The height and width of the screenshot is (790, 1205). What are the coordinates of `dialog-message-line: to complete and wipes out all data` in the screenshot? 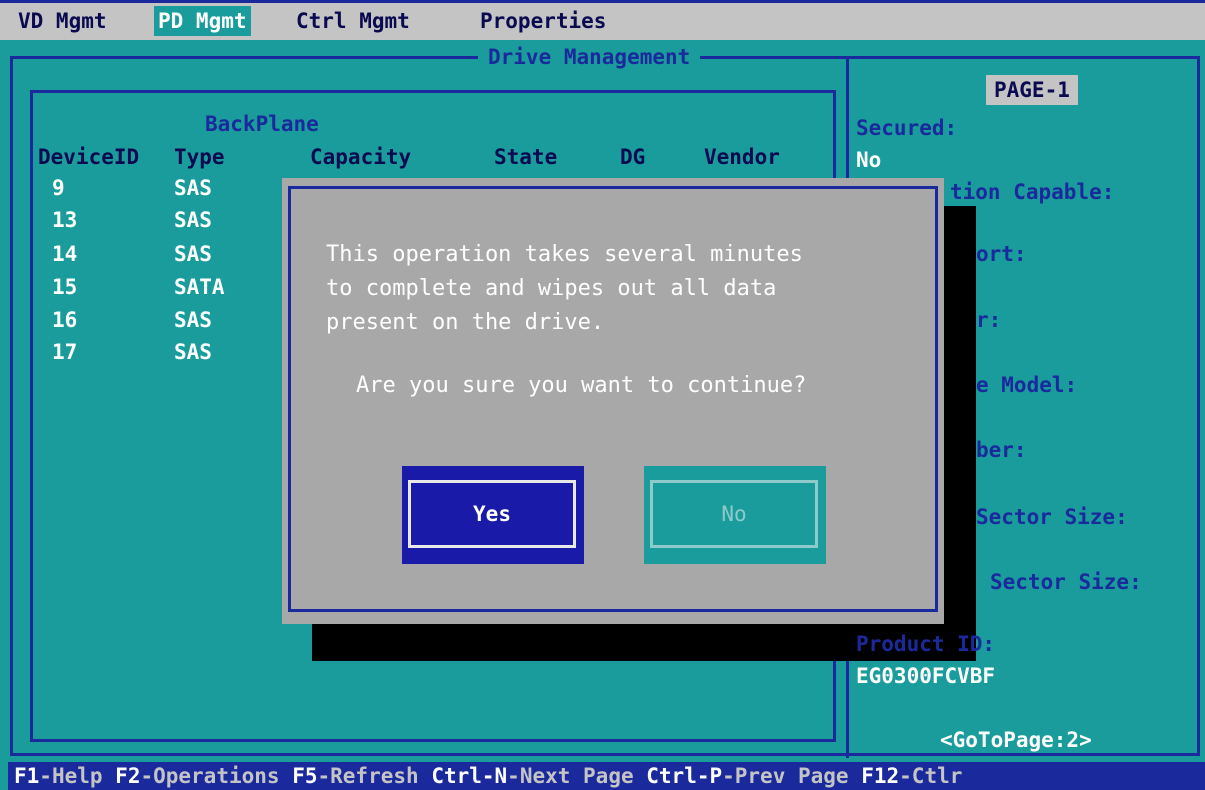 It's located at (551, 288).